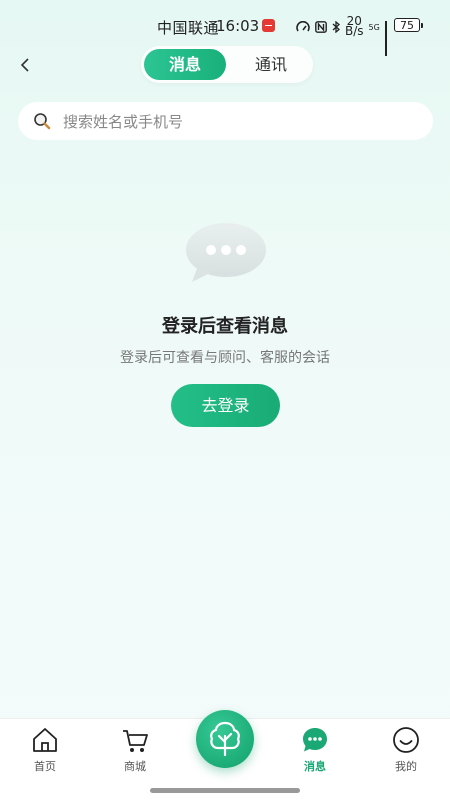  What do you see at coordinates (42, 121) in the screenshot?
I see `search-icon` at bounding box center [42, 121].